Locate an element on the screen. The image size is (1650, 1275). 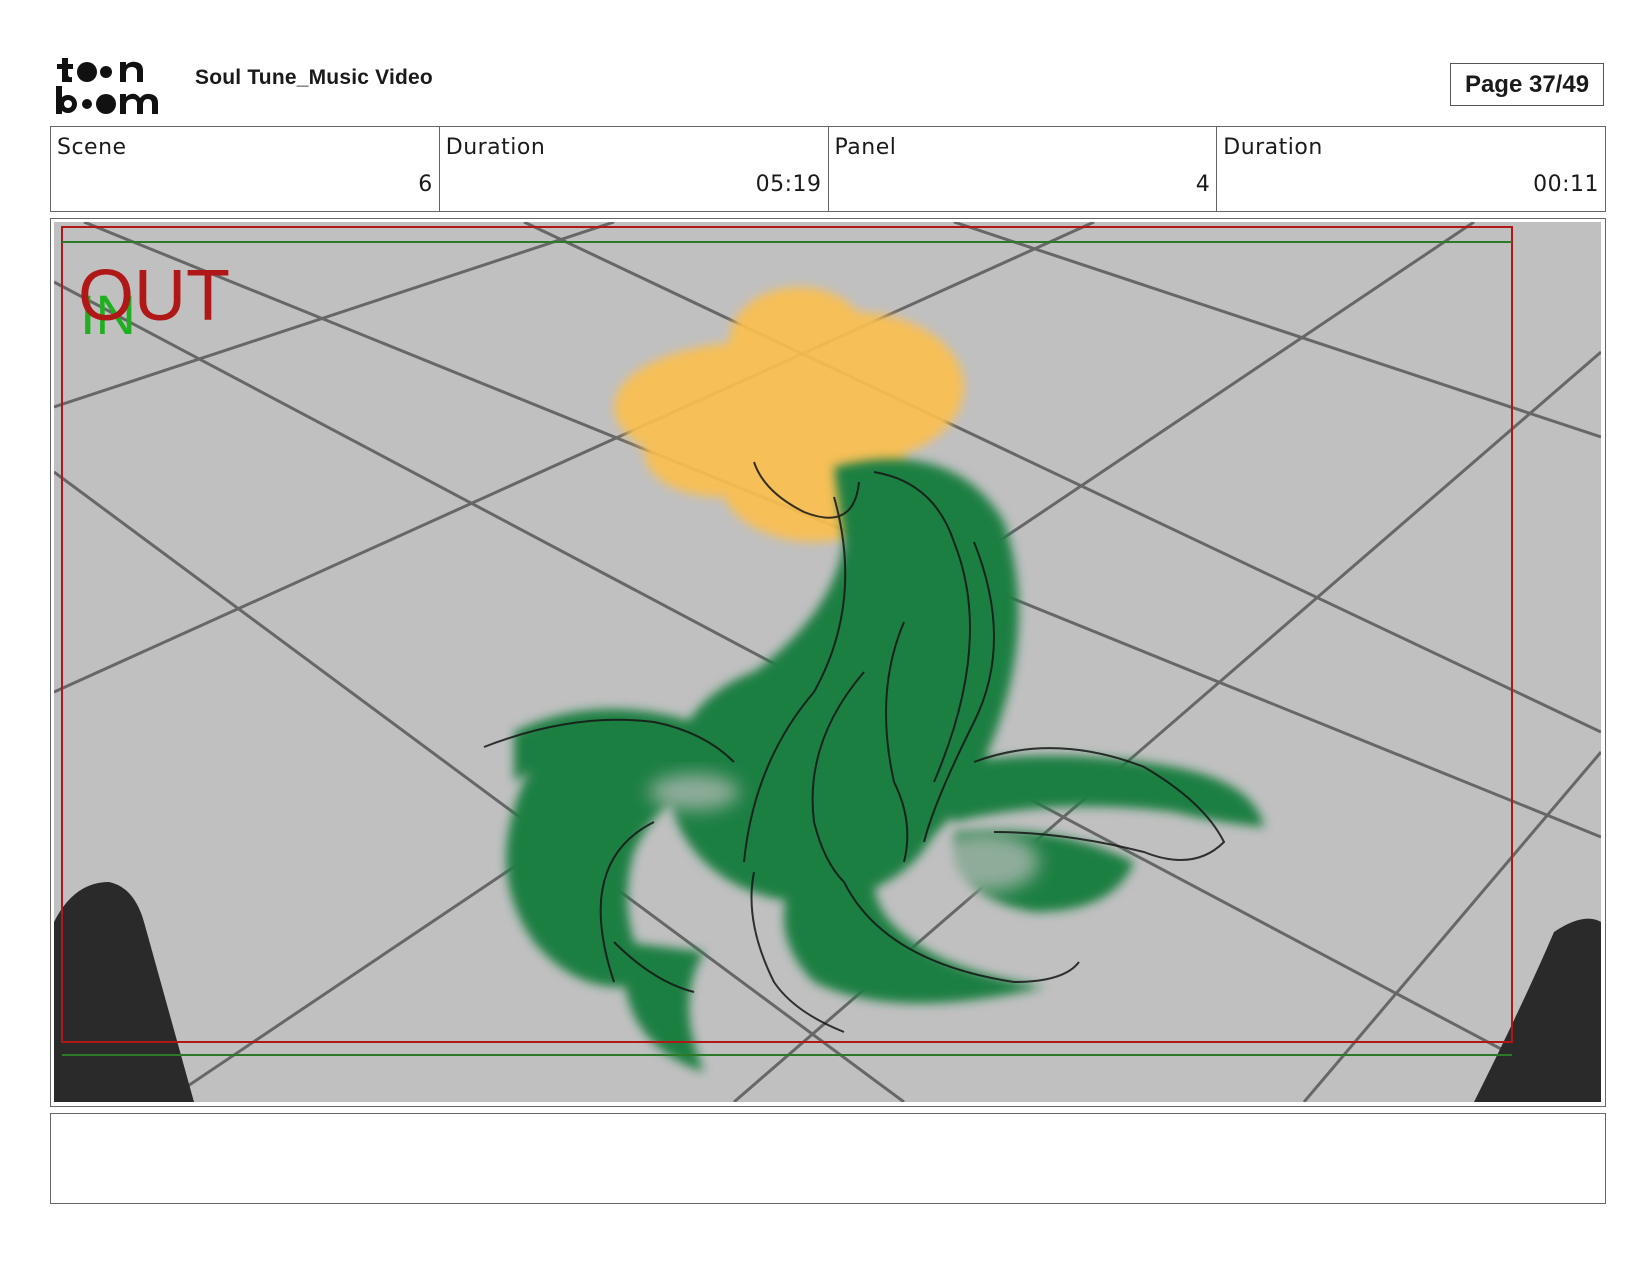
panel-duration-value: 00:11 is located at coordinates (1566, 184).